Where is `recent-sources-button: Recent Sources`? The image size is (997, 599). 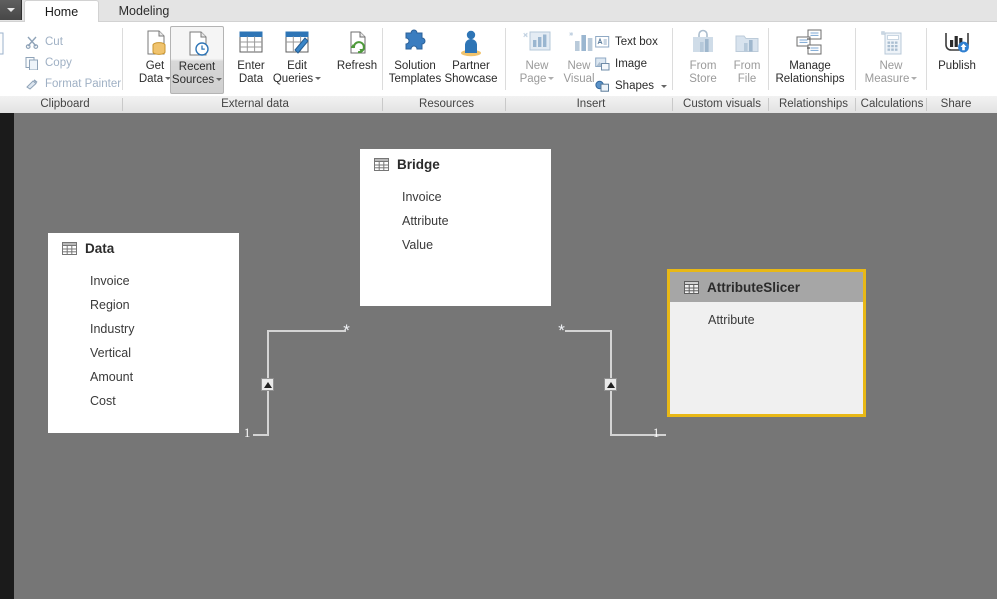
recent-sources-button: Recent Sources is located at coordinates (197, 60).